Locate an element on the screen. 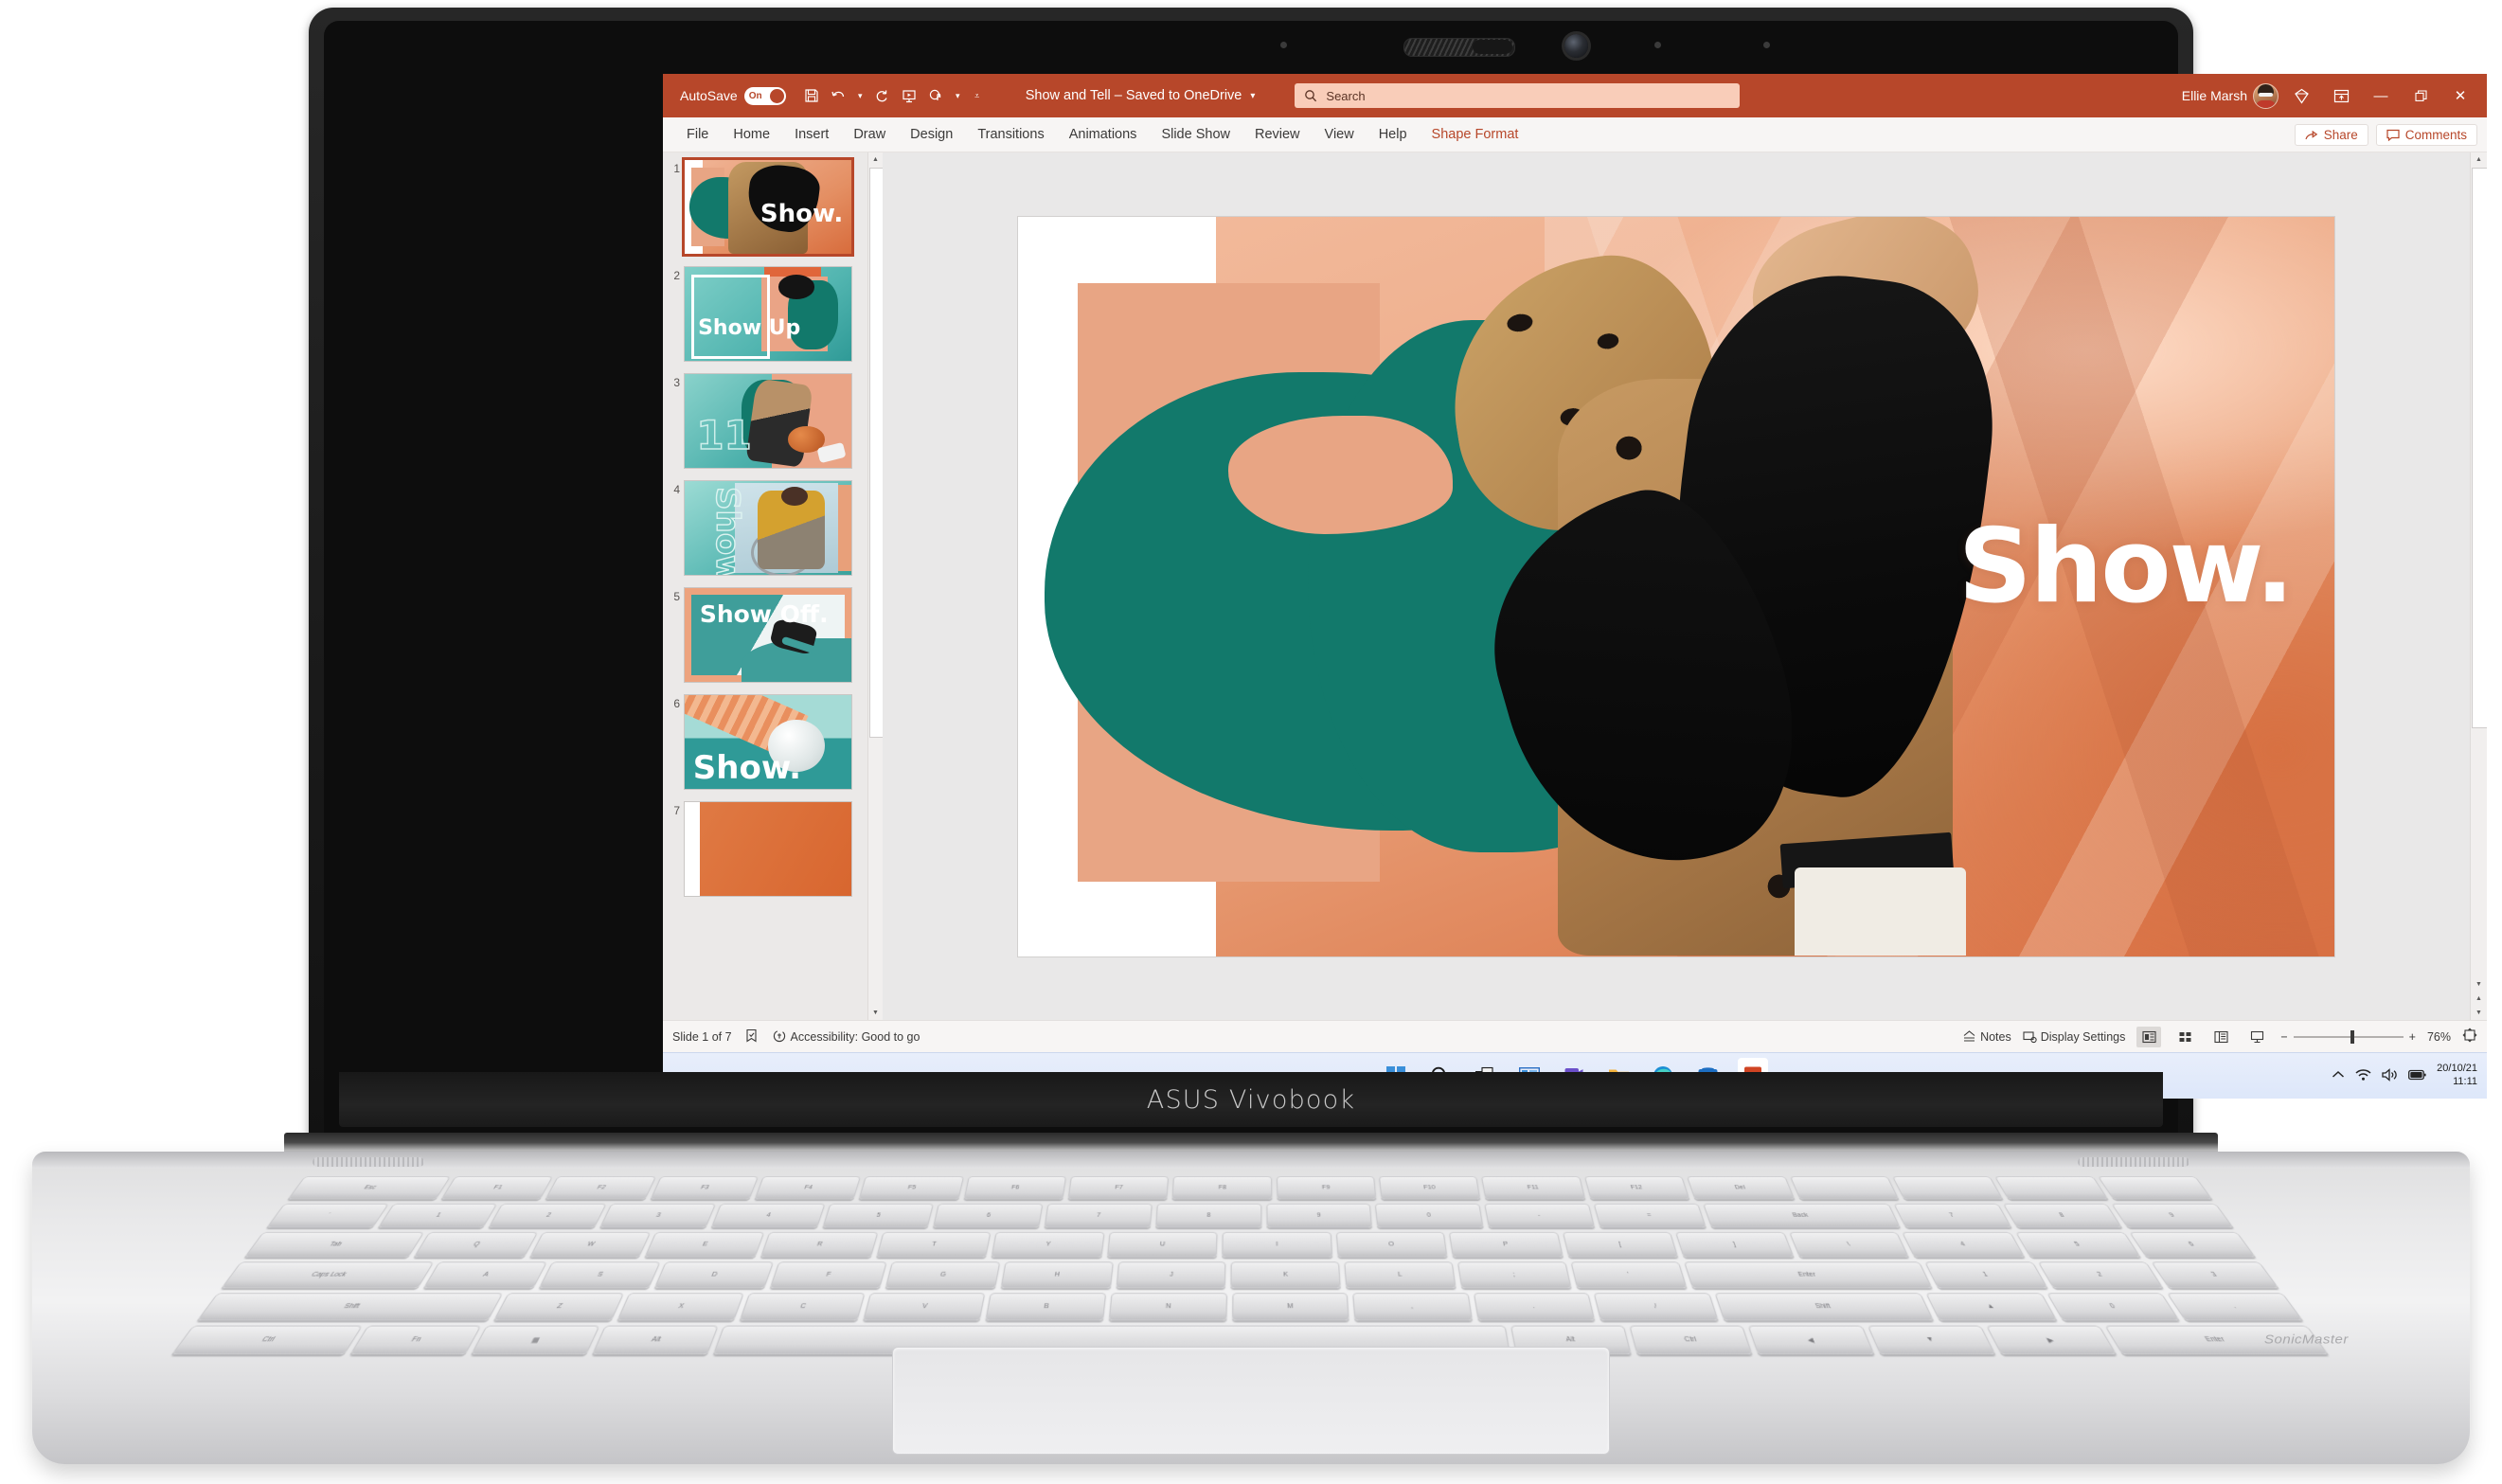 Image resolution: width=2502 pixels, height=1484 pixels. key-num0: 0 is located at coordinates (2113, 1307).